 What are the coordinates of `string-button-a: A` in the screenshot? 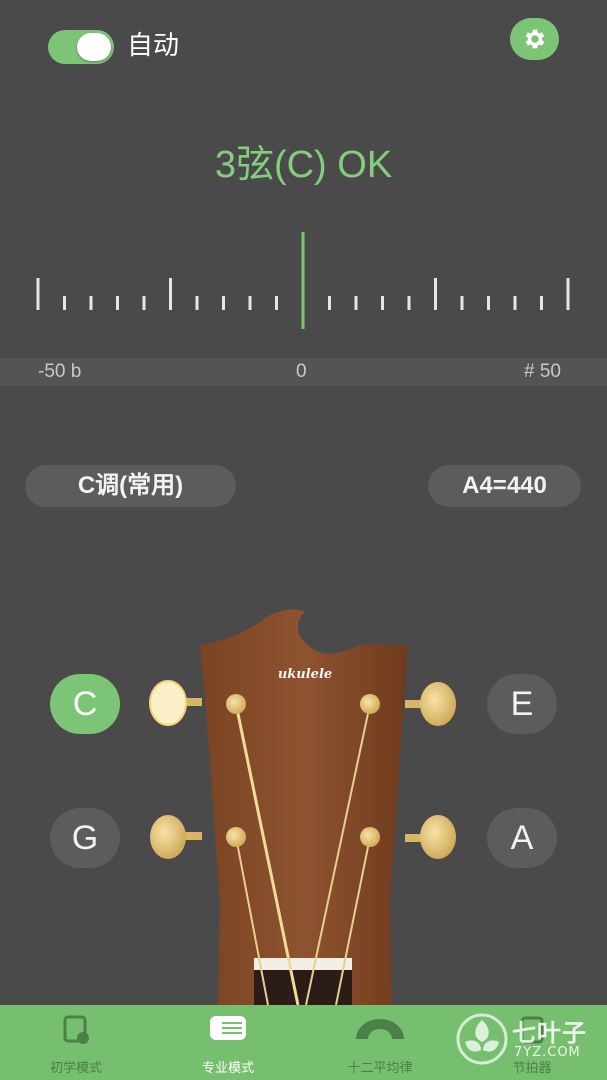 It's located at (522, 838).